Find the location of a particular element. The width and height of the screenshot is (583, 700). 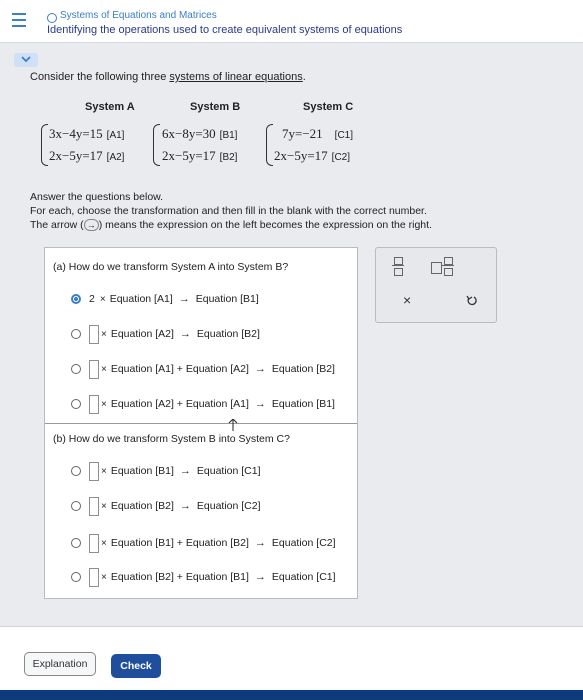

bottom-bar is located at coordinates (291, 695).